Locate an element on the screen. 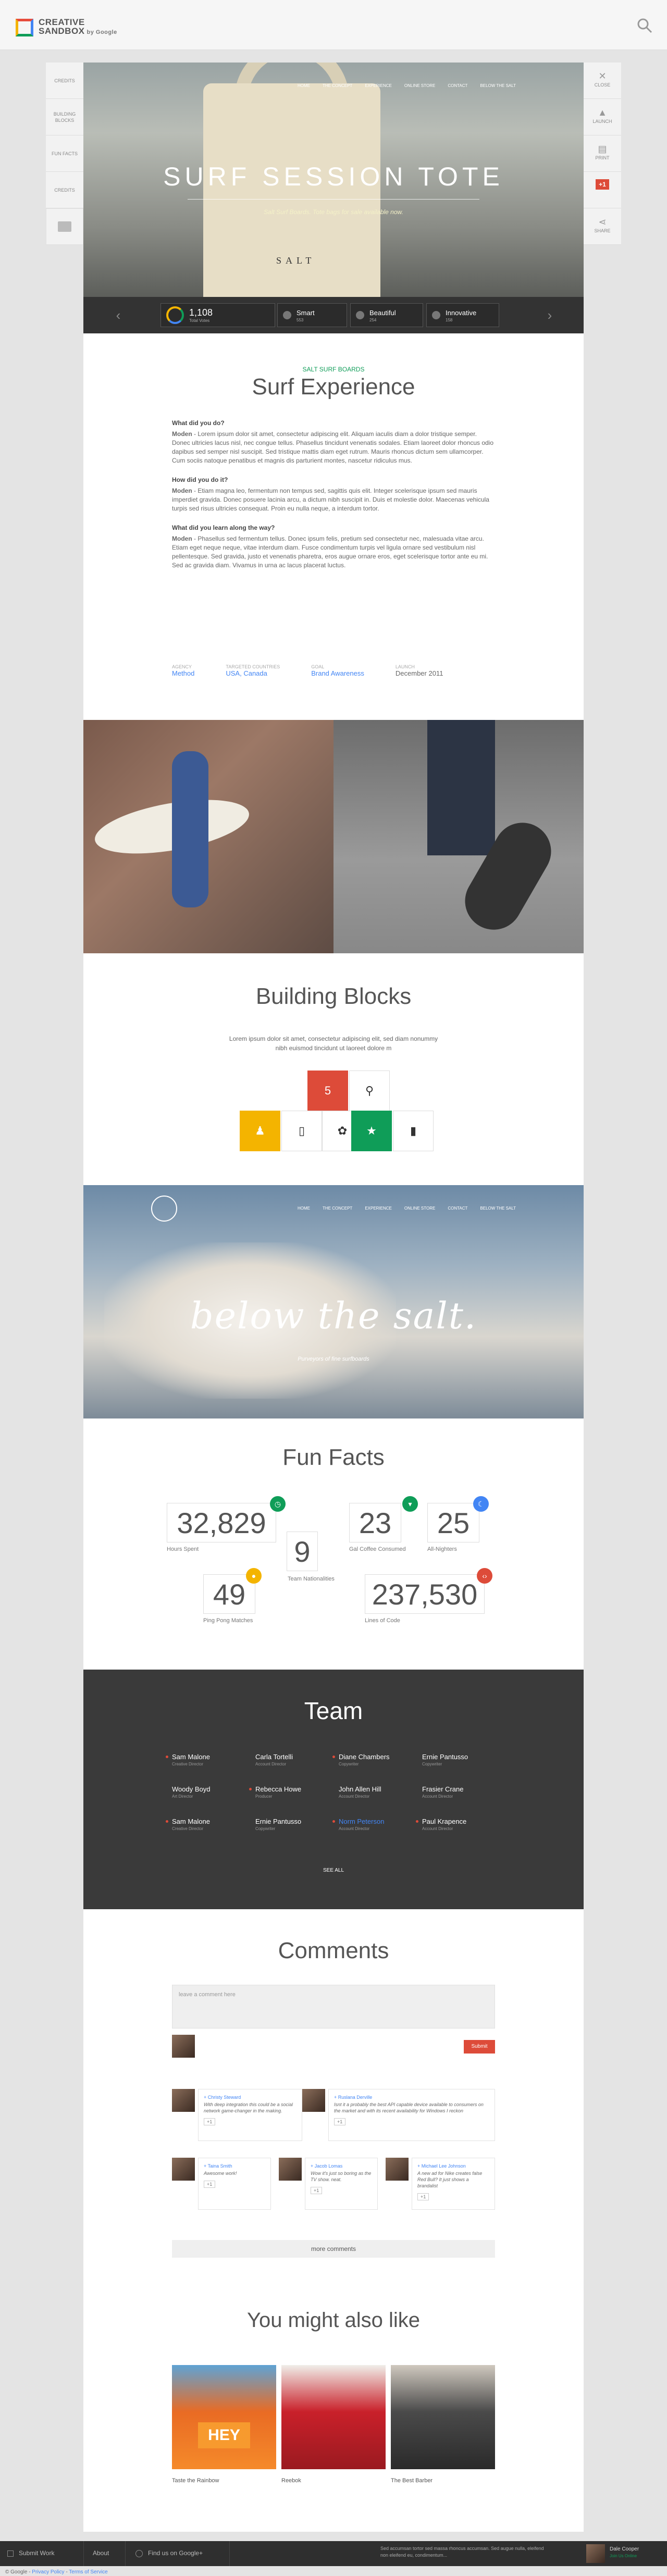 Image resolution: width=667 pixels, height=2576 pixels. member-role: Copywriter is located at coordinates (432, 1764).